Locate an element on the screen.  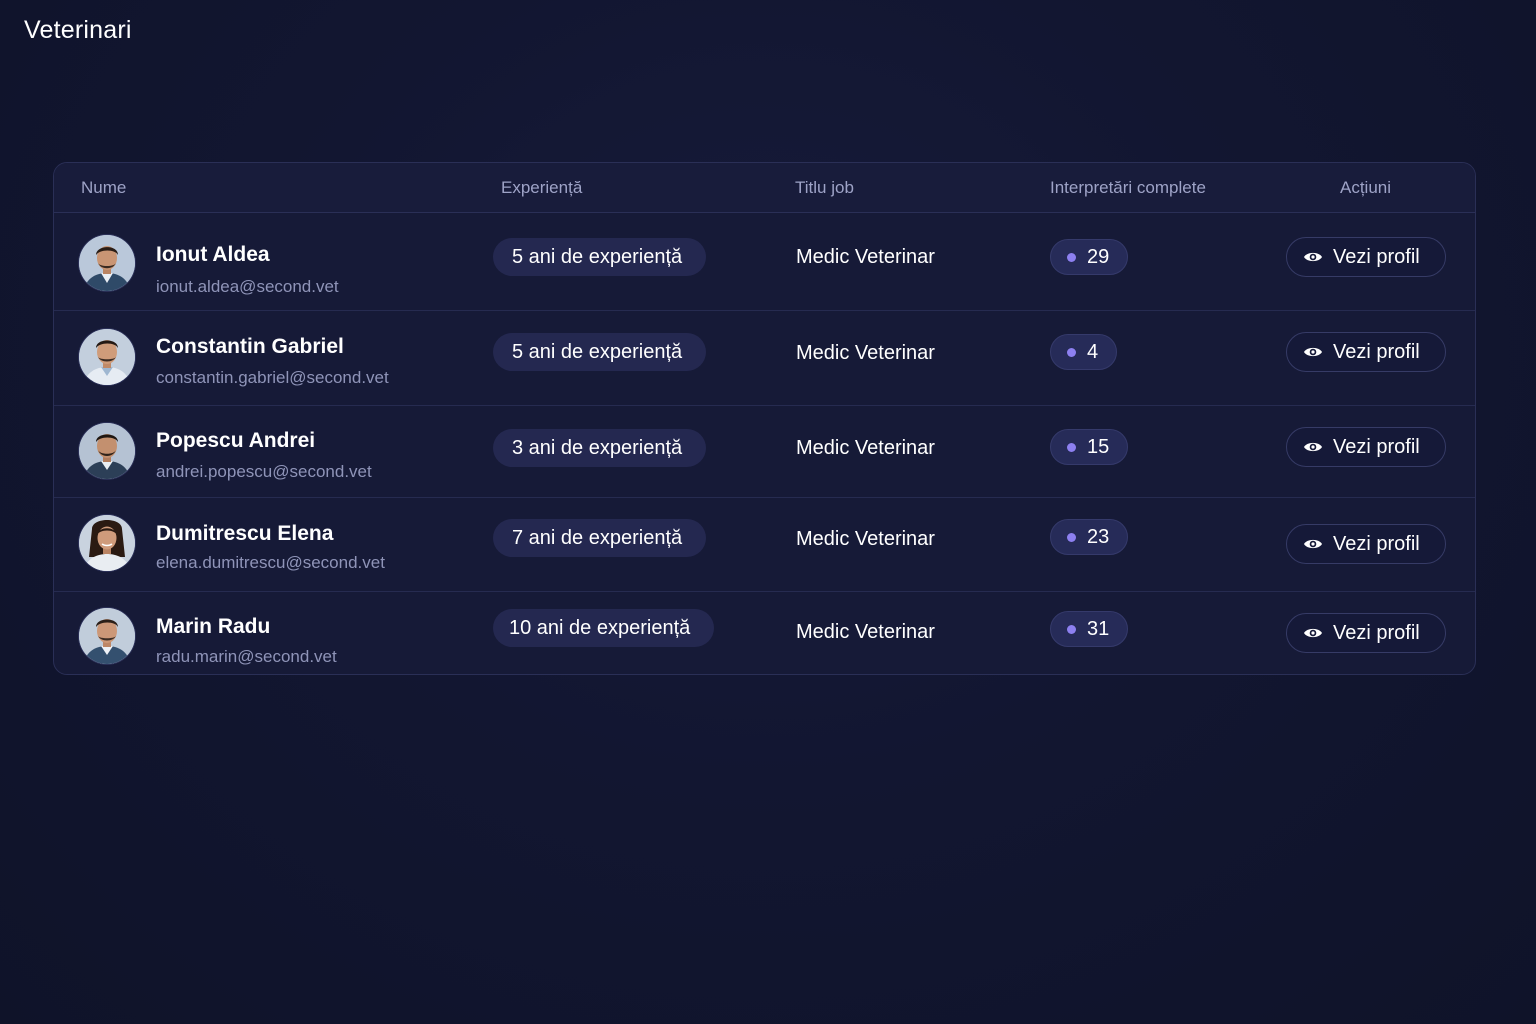
experience-badge: 3 ani de experiență is located at coordinates (600, 448).